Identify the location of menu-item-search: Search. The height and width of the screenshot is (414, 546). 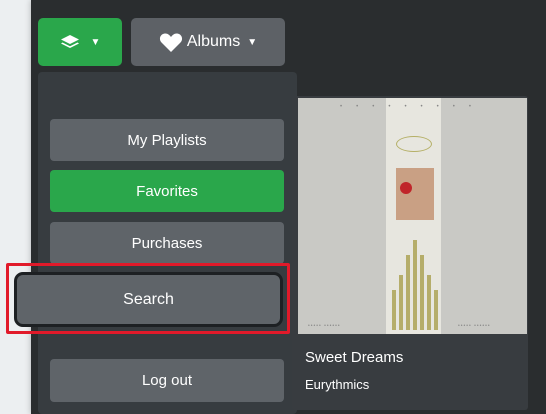
(148, 299).